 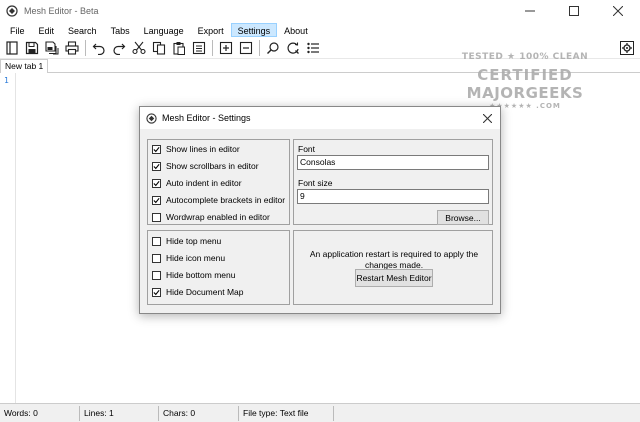 I want to click on checkbox-hide-icon-menu, so click(x=156, y=258).